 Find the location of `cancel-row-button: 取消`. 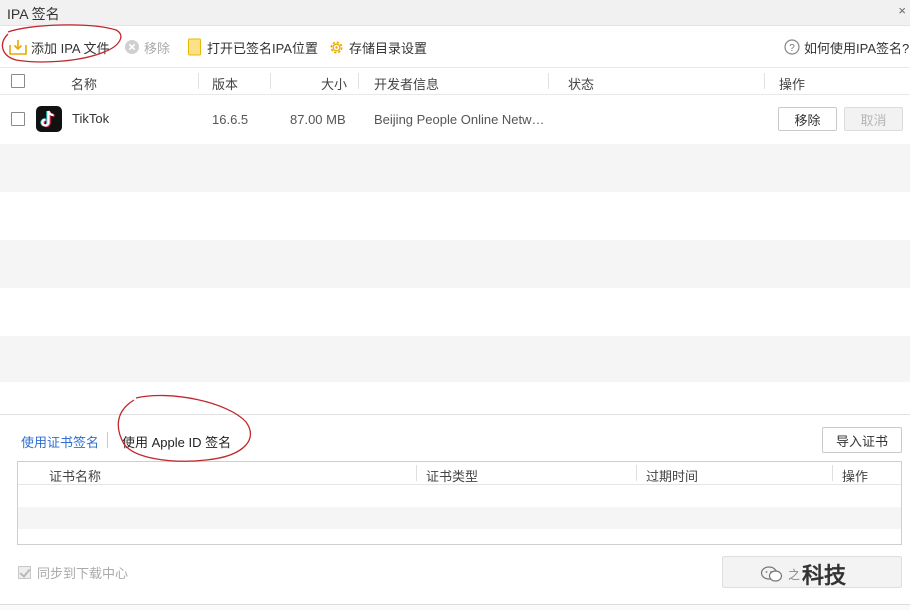

cancel-row-button: 取消 is located at coordinates (873, 119).